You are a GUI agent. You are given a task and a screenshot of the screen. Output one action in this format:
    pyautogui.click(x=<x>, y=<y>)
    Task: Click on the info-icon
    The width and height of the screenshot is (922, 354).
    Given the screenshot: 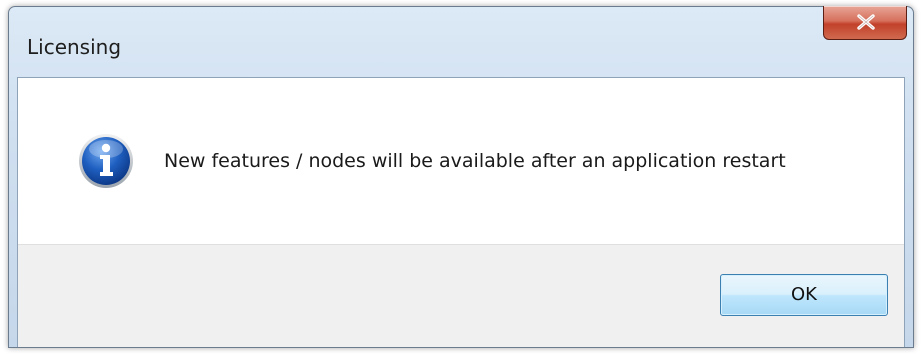 What is the action you would take?
    pyautogui.click(x=106, y=161)
    